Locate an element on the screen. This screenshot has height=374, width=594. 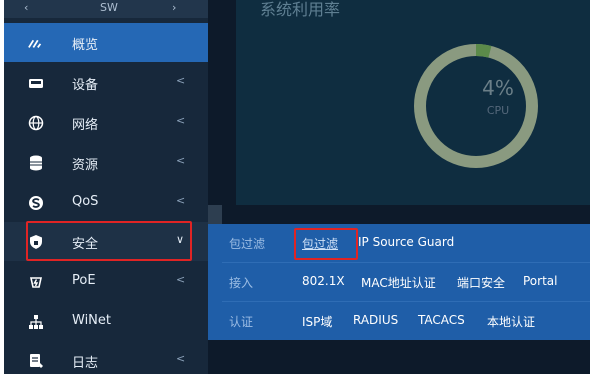
submenu-option-radius: RADIUS is located at coordinates (375, 320).